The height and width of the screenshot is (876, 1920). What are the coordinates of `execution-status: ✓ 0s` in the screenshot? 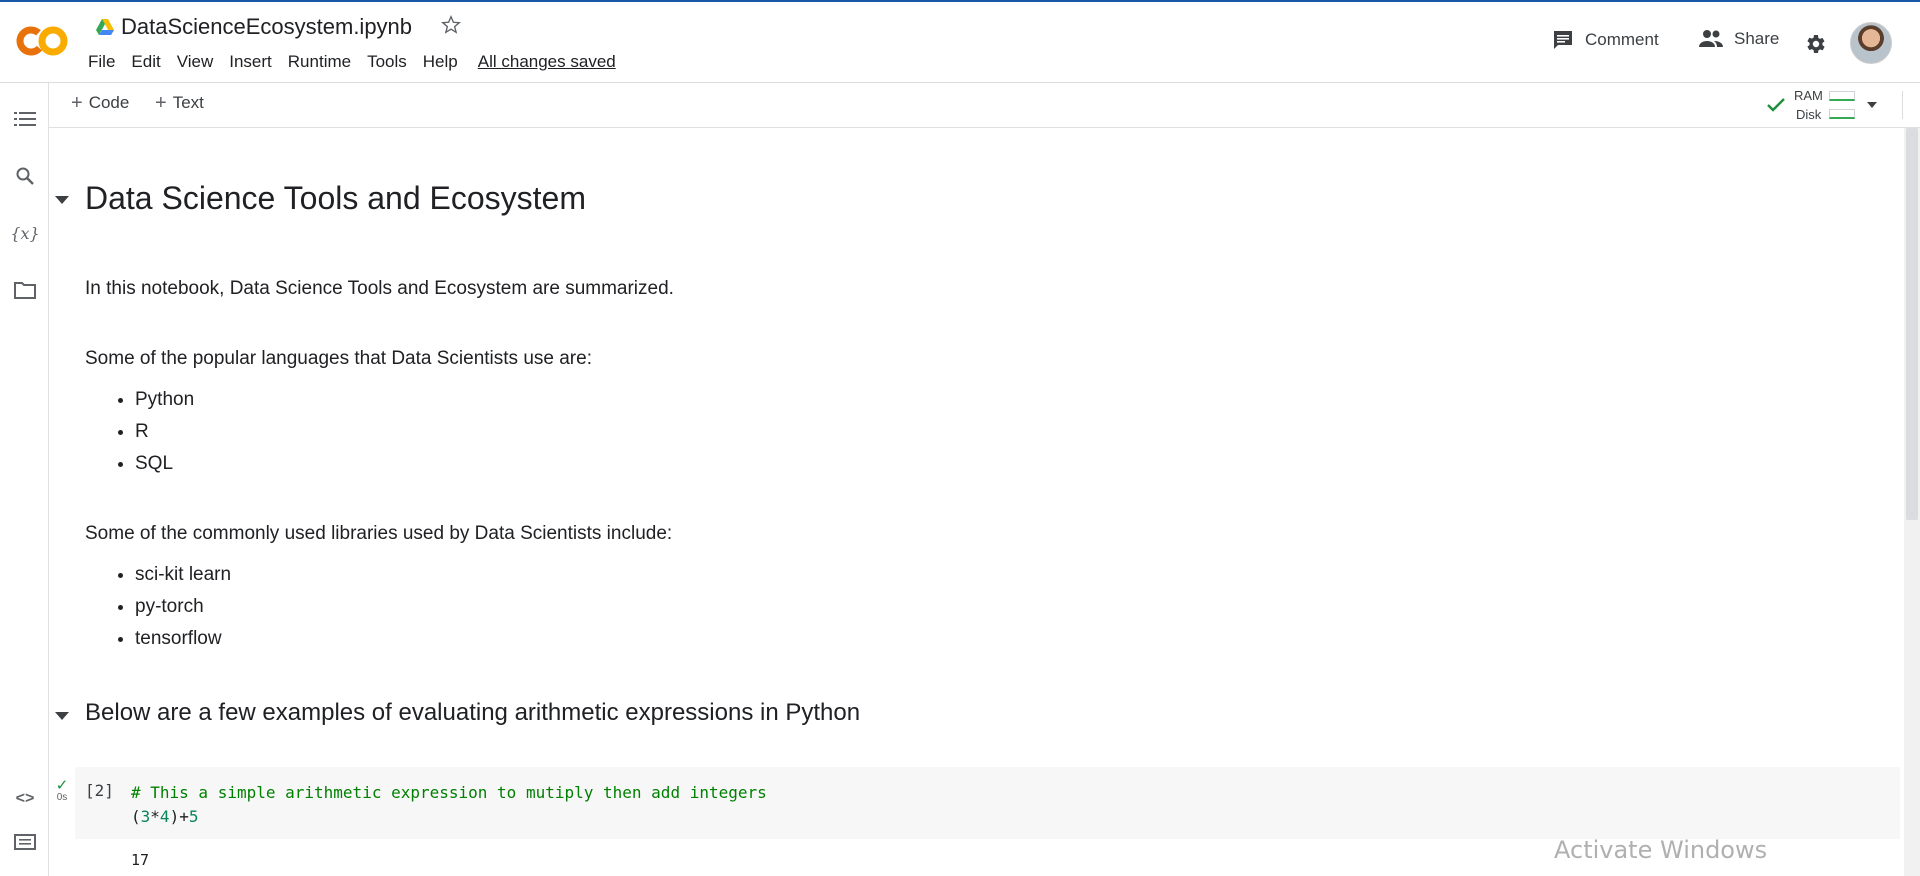 It's located at (62, 790).